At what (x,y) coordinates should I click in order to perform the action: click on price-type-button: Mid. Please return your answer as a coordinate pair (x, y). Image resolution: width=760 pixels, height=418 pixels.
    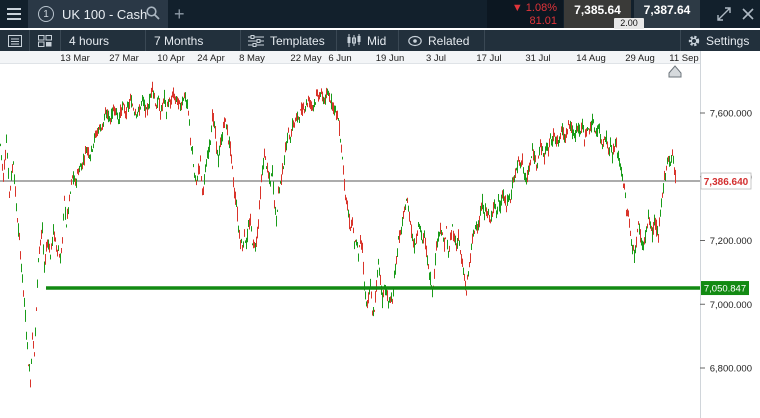
    Looking at the image, I should click on (366, 40).